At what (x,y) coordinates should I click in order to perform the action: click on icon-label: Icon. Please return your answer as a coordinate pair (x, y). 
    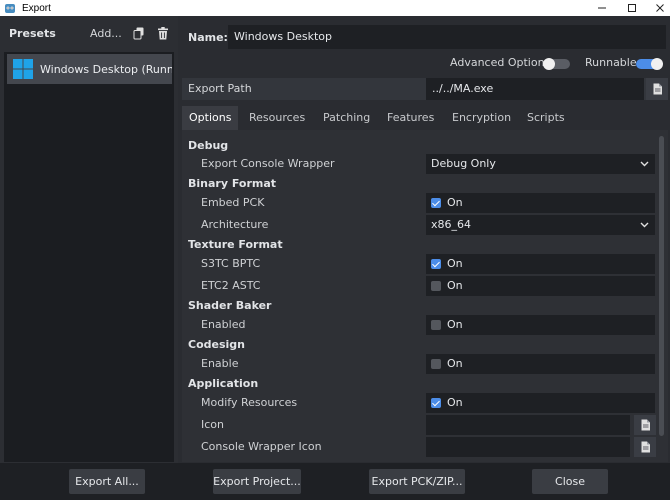
    Looking at the image, I should click on (212, 424).